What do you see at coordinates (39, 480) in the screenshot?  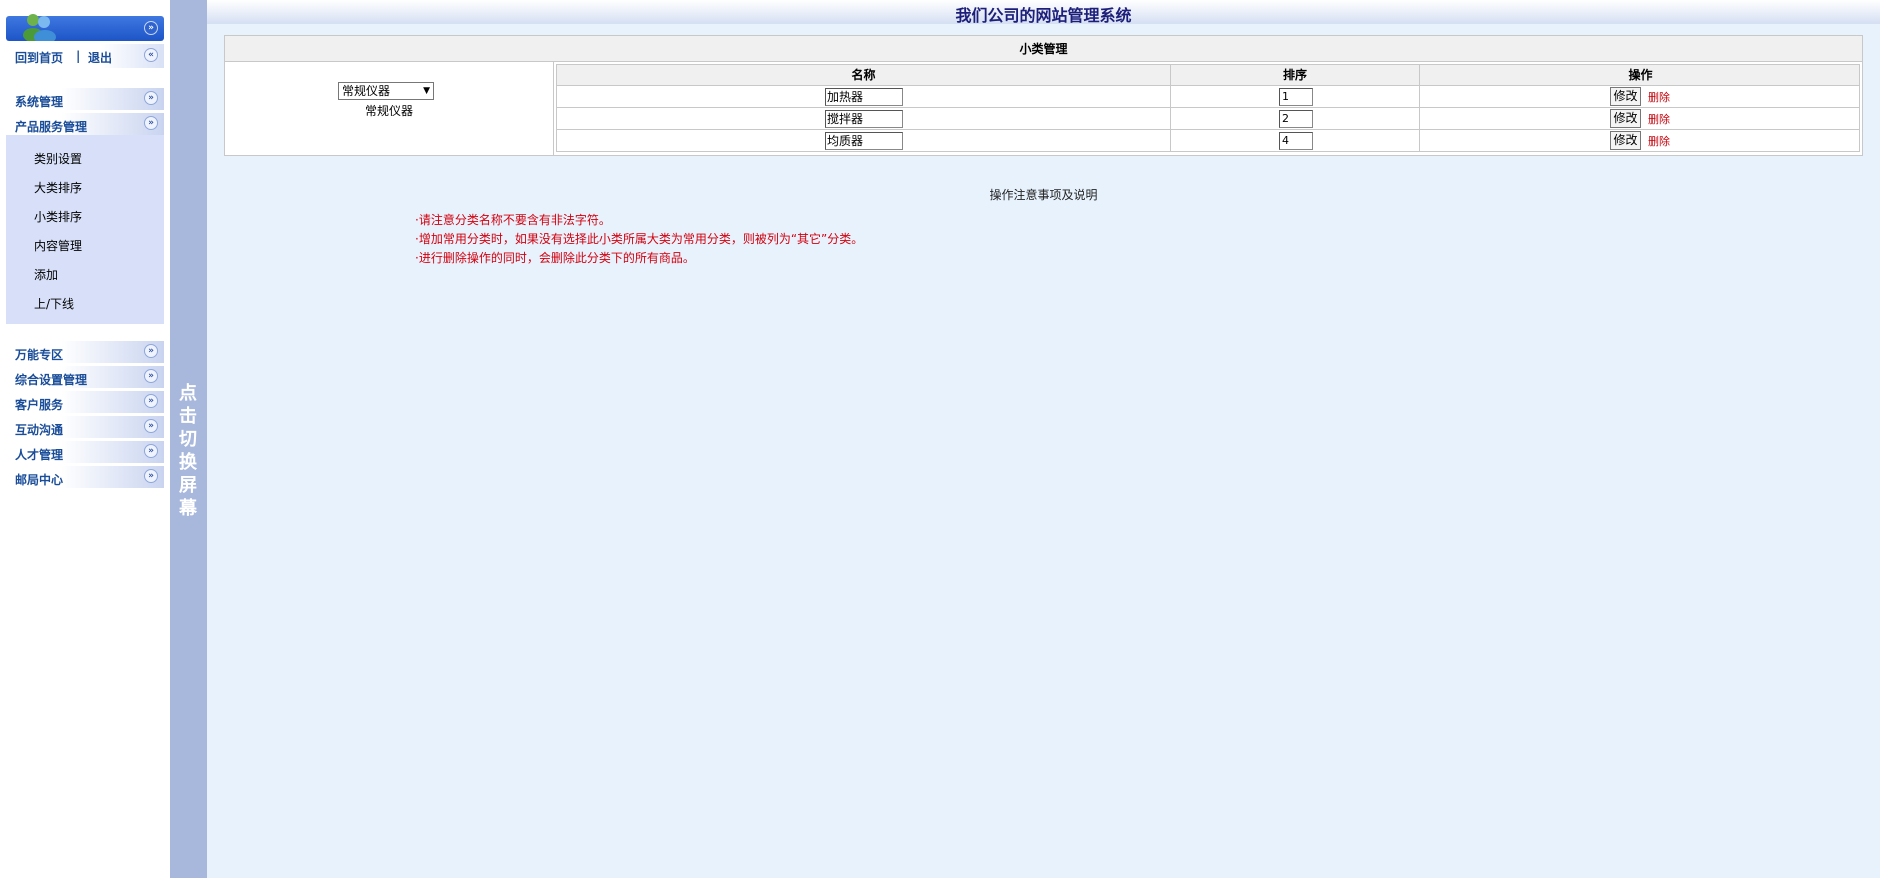 I see `menu-section-label: 邮局中心` at bounding box center [39, 480].